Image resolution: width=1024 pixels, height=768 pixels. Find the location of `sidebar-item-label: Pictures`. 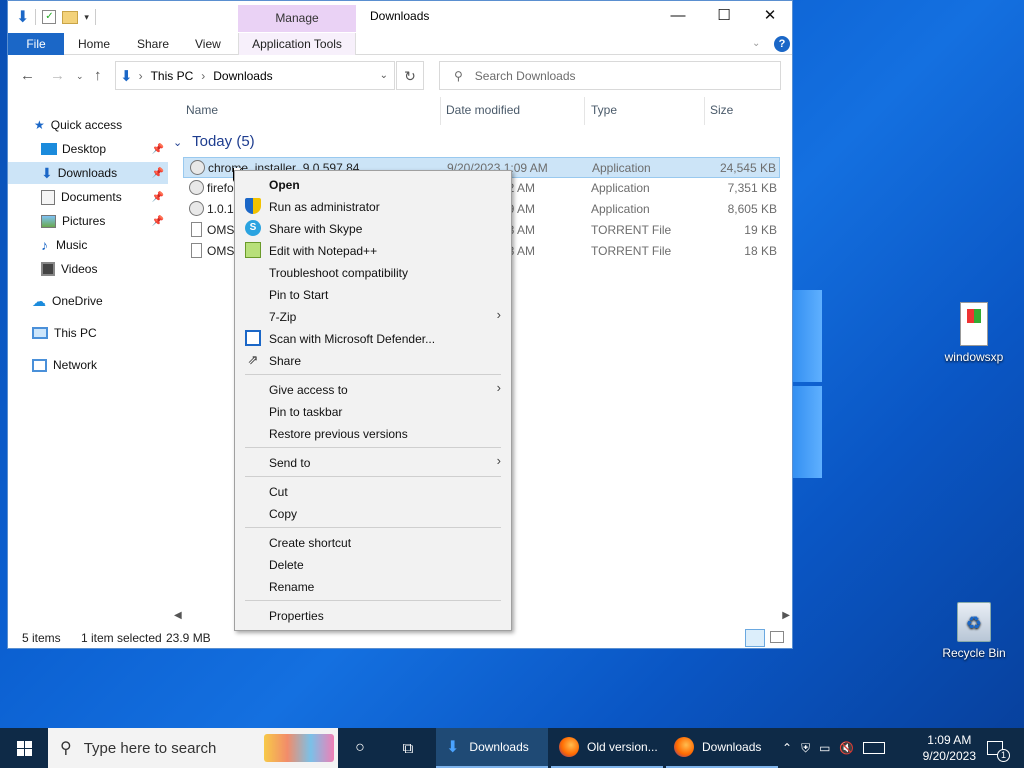

sidebar-item-label: Pictures is located at coordinates (84, 221).